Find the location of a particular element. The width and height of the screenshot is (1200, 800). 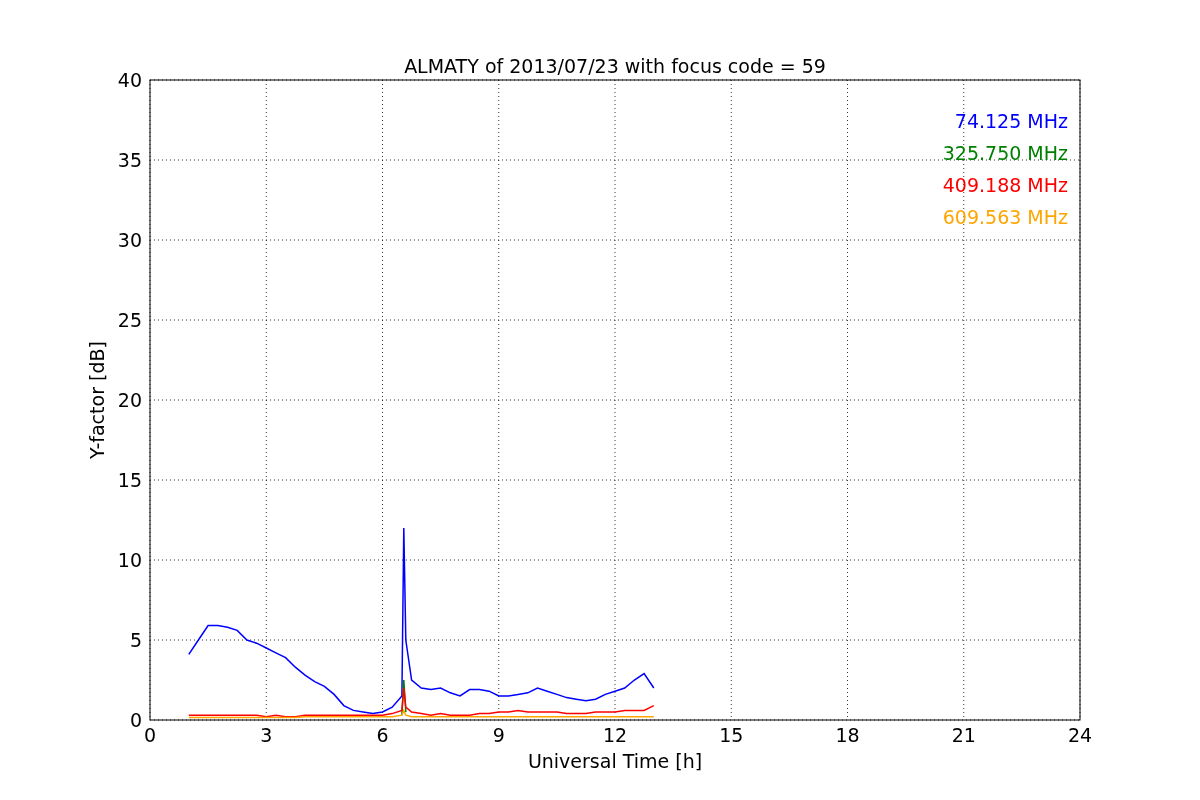

tick-label: 3 is located at coordinates (266, 735).